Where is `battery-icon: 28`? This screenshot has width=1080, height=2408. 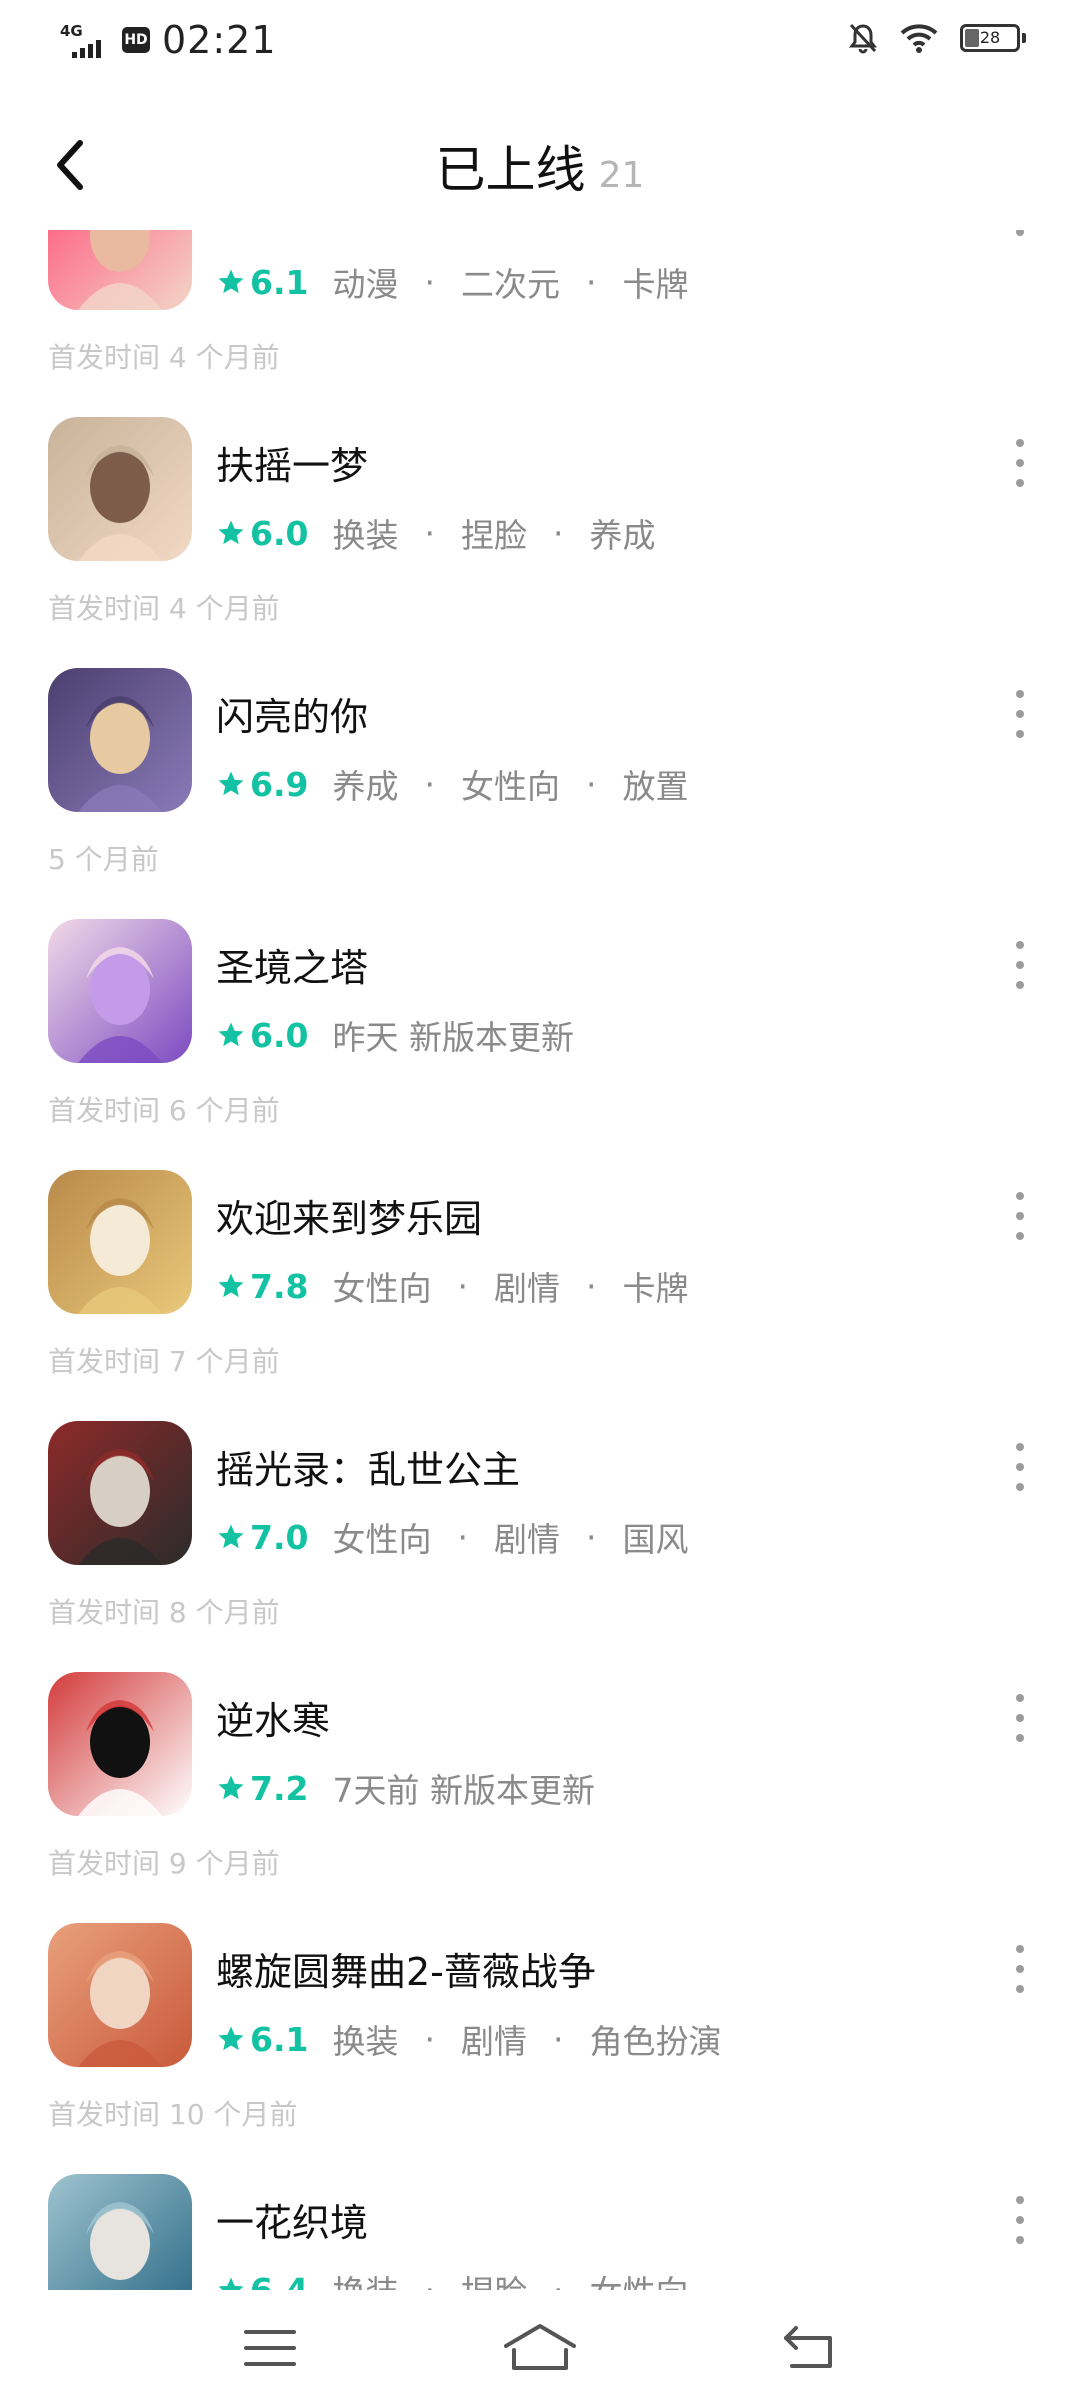 battery-icon: 28 is located at coordinates (993, 38).